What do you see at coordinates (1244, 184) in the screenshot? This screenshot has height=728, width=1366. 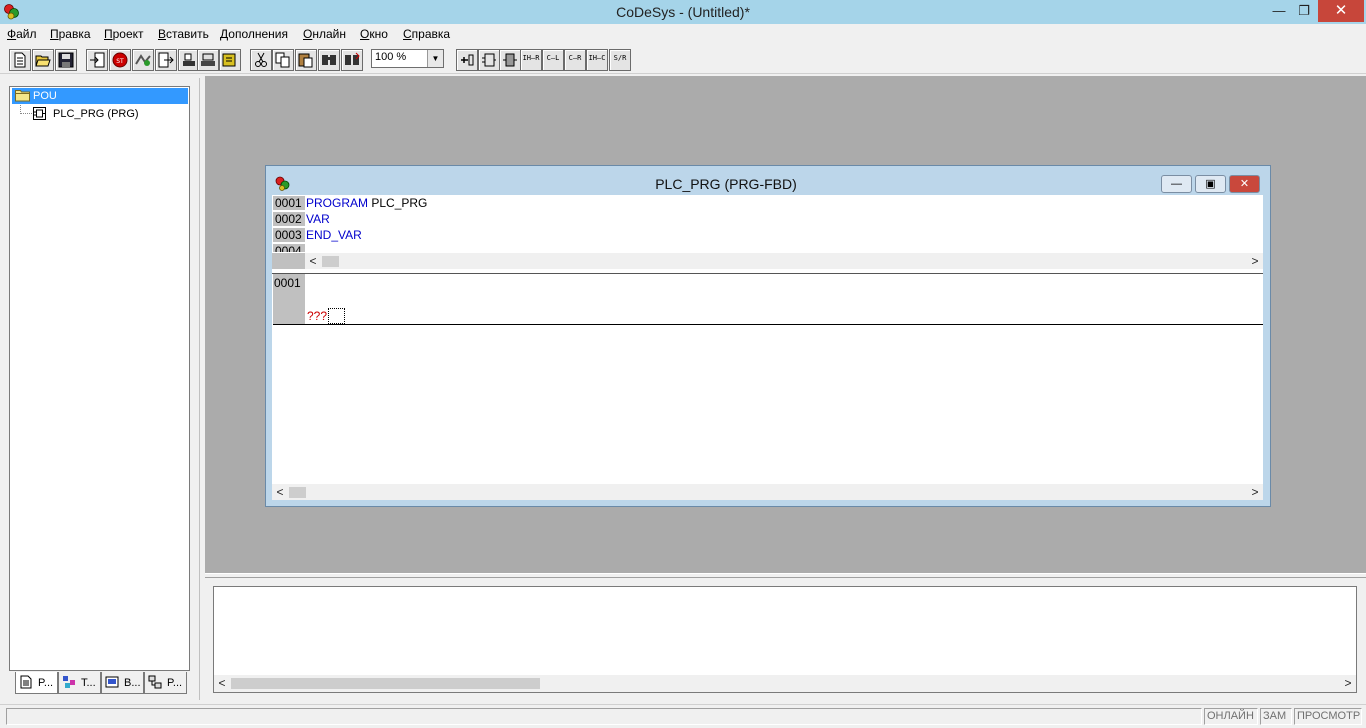 I see `pou-close-button: ✕` at bounding box center [1244, 184].